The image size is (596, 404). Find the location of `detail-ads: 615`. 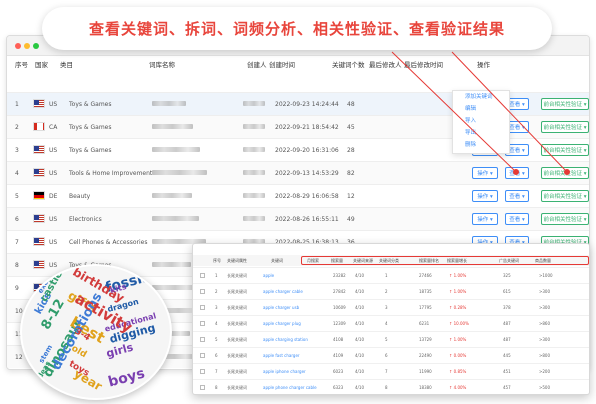

detail-ads: 615 is located at coordinates (507, 291).